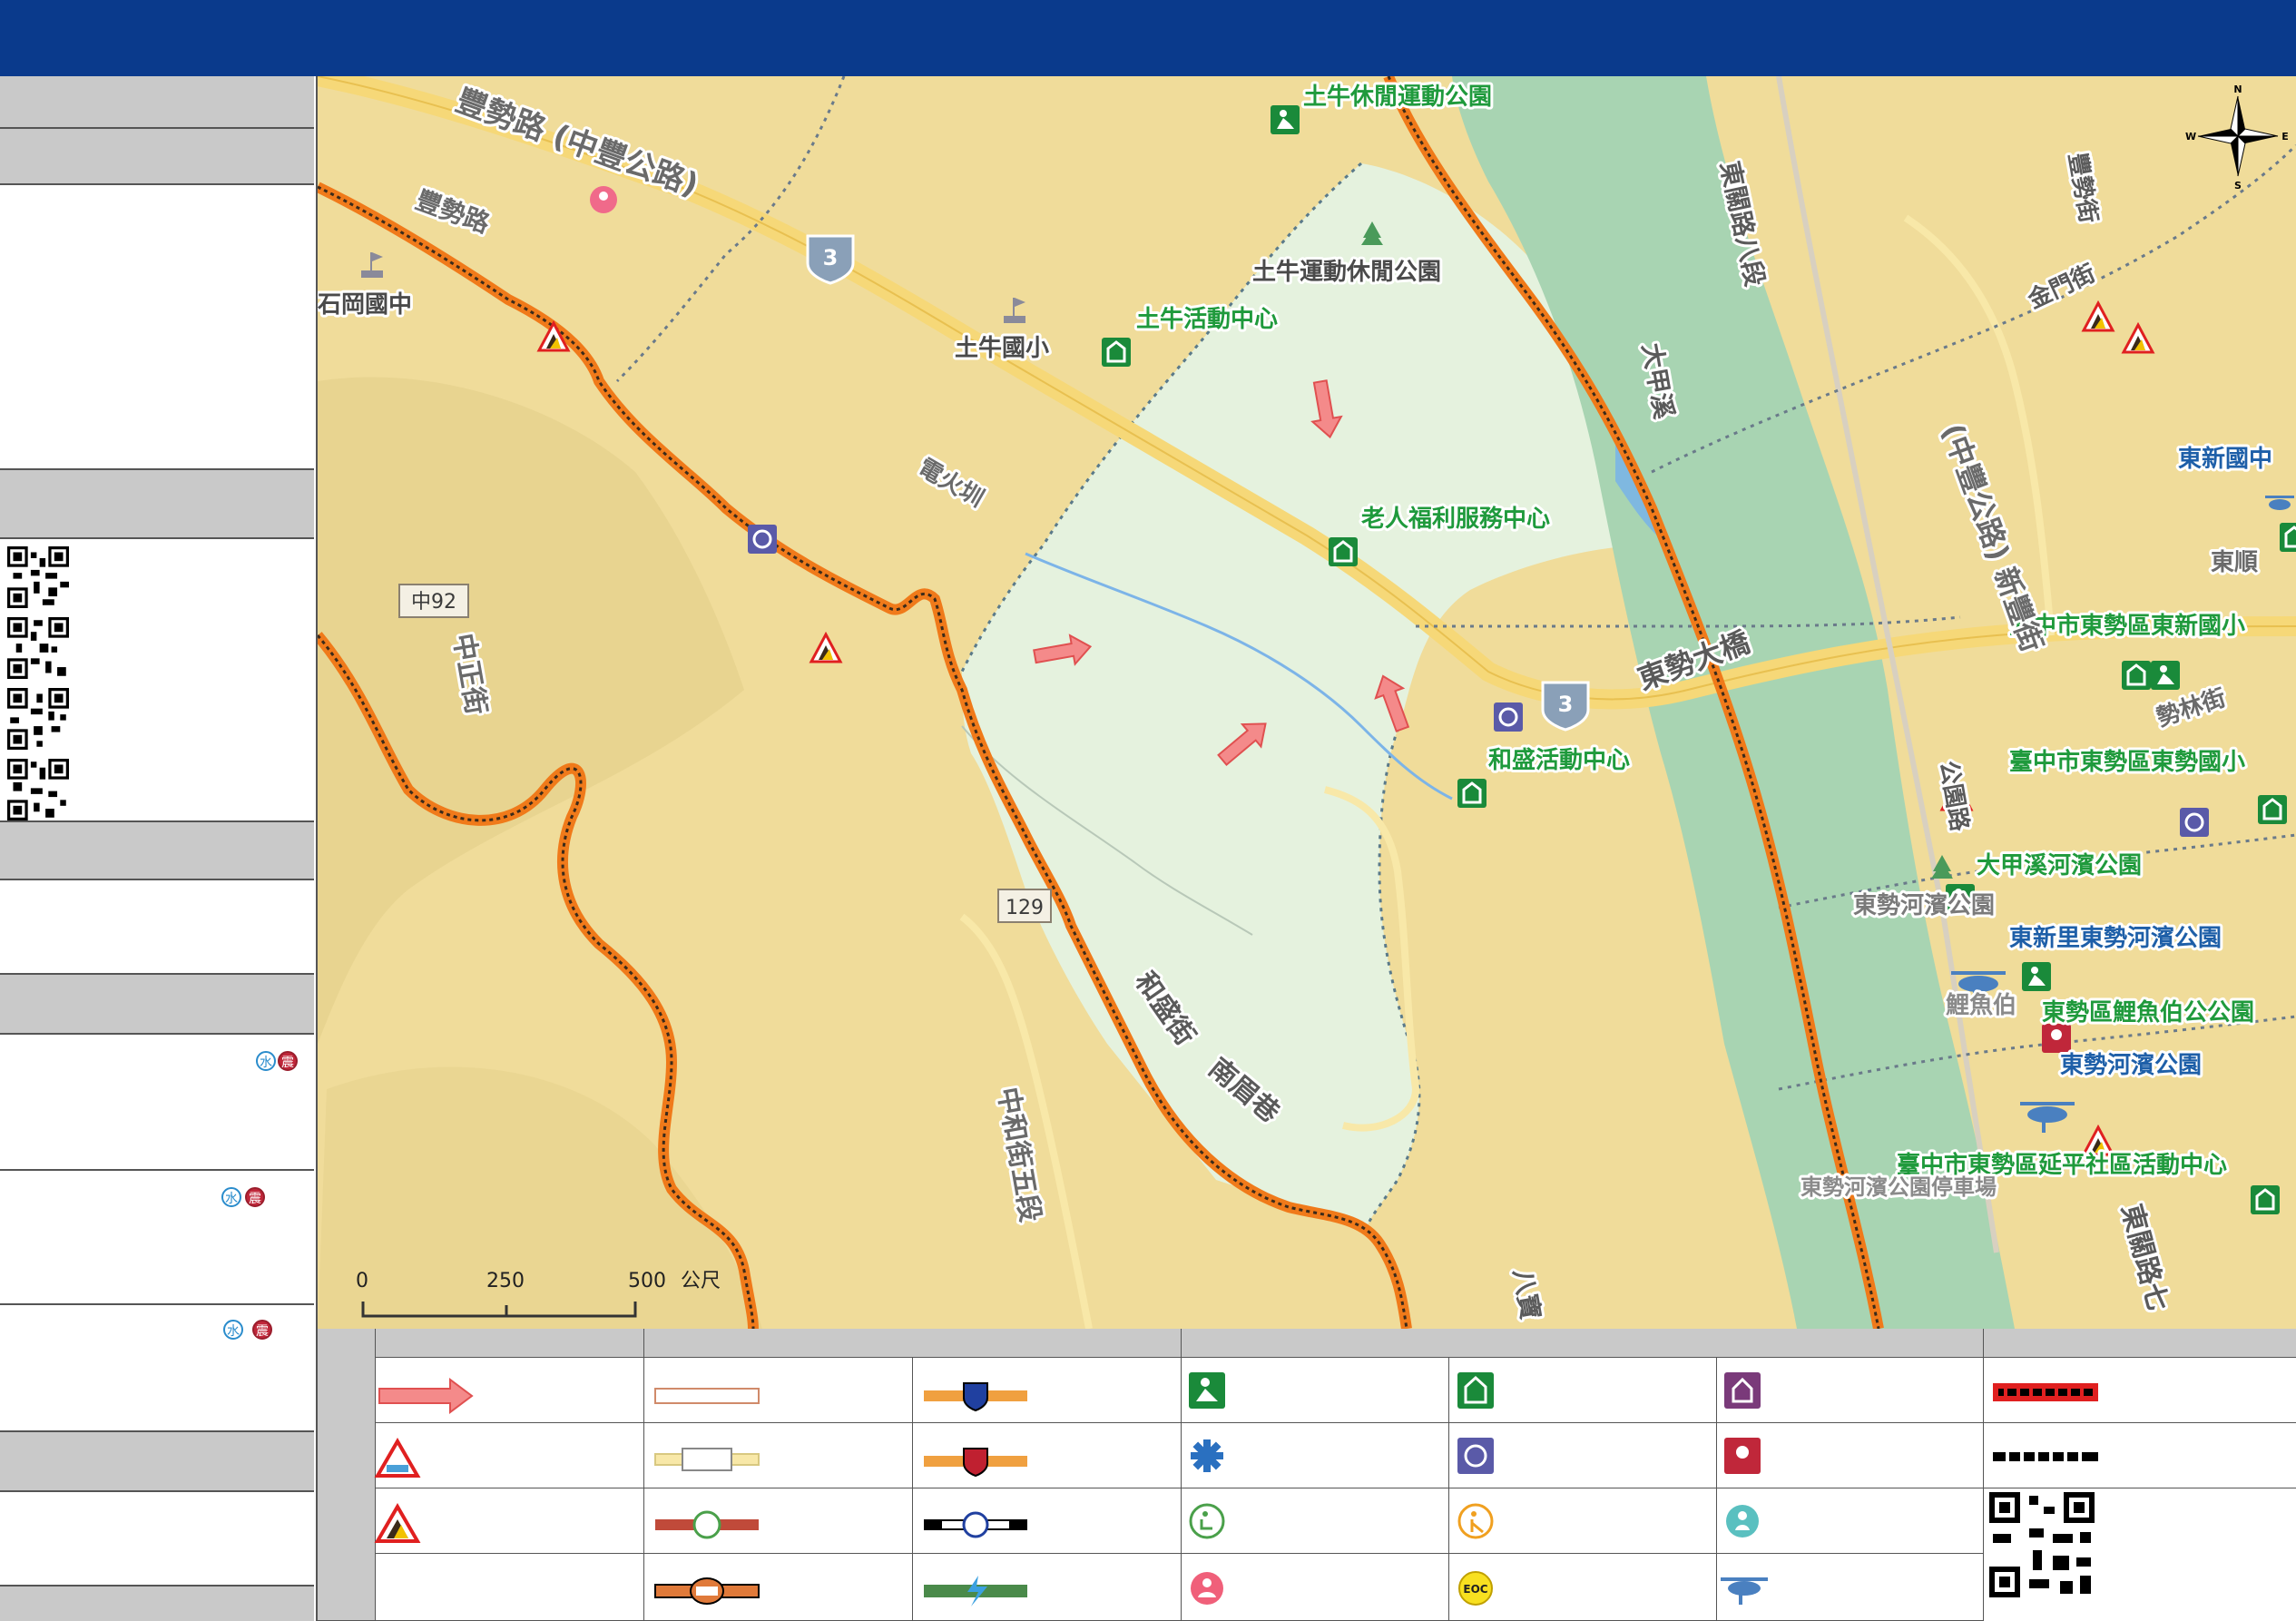  What do you see at coordinates (2131, 1065) in the screenshot?
I see `label-dongshi-riverside-park: 東勢河濱公園` at bounding box center [2131, 1065].